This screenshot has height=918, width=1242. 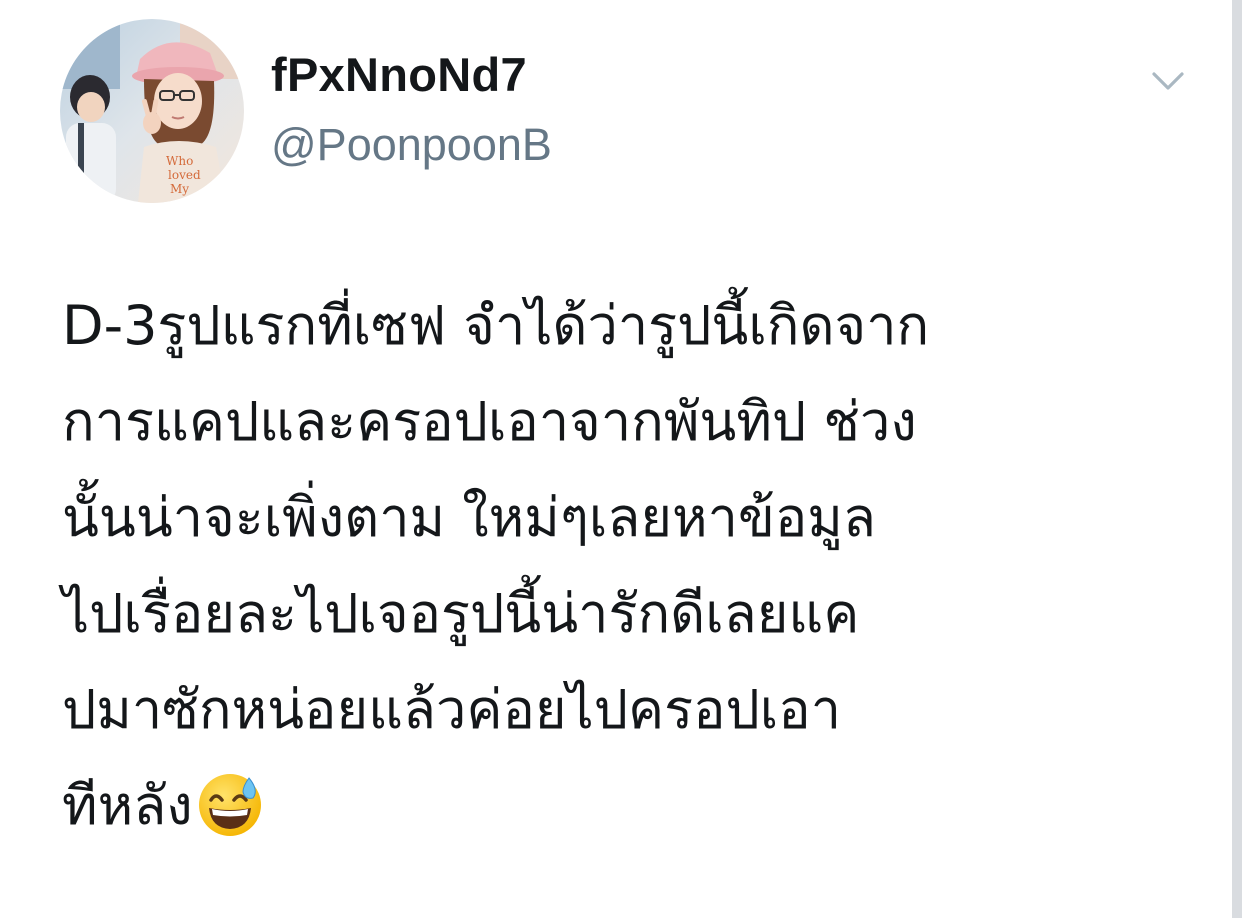 I want to click on avatar-image: Who loved My, so click(x=152, y=111).